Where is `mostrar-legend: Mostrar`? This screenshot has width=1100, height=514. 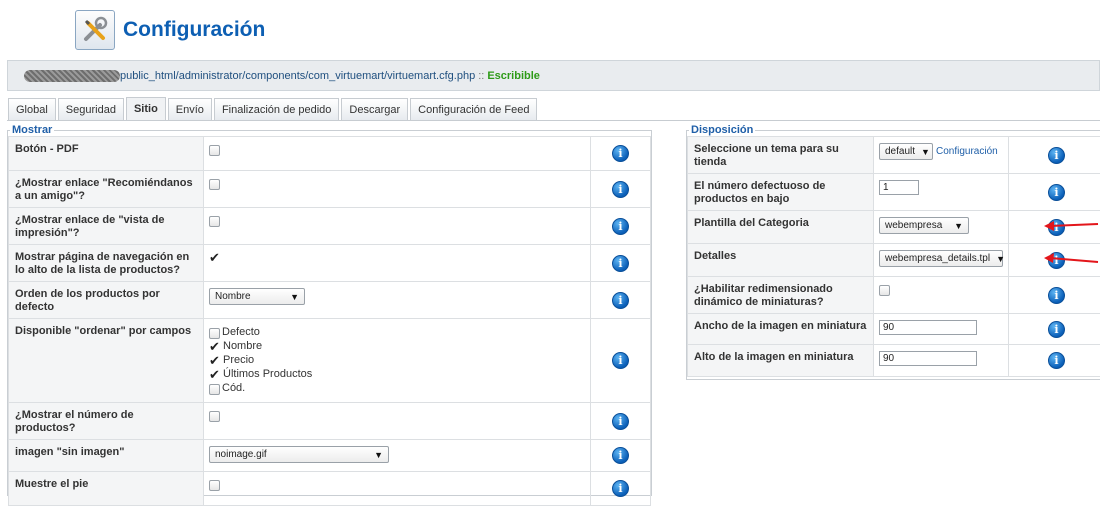 mostrar-legend: Mostrar is located at coordinates (32, 130).